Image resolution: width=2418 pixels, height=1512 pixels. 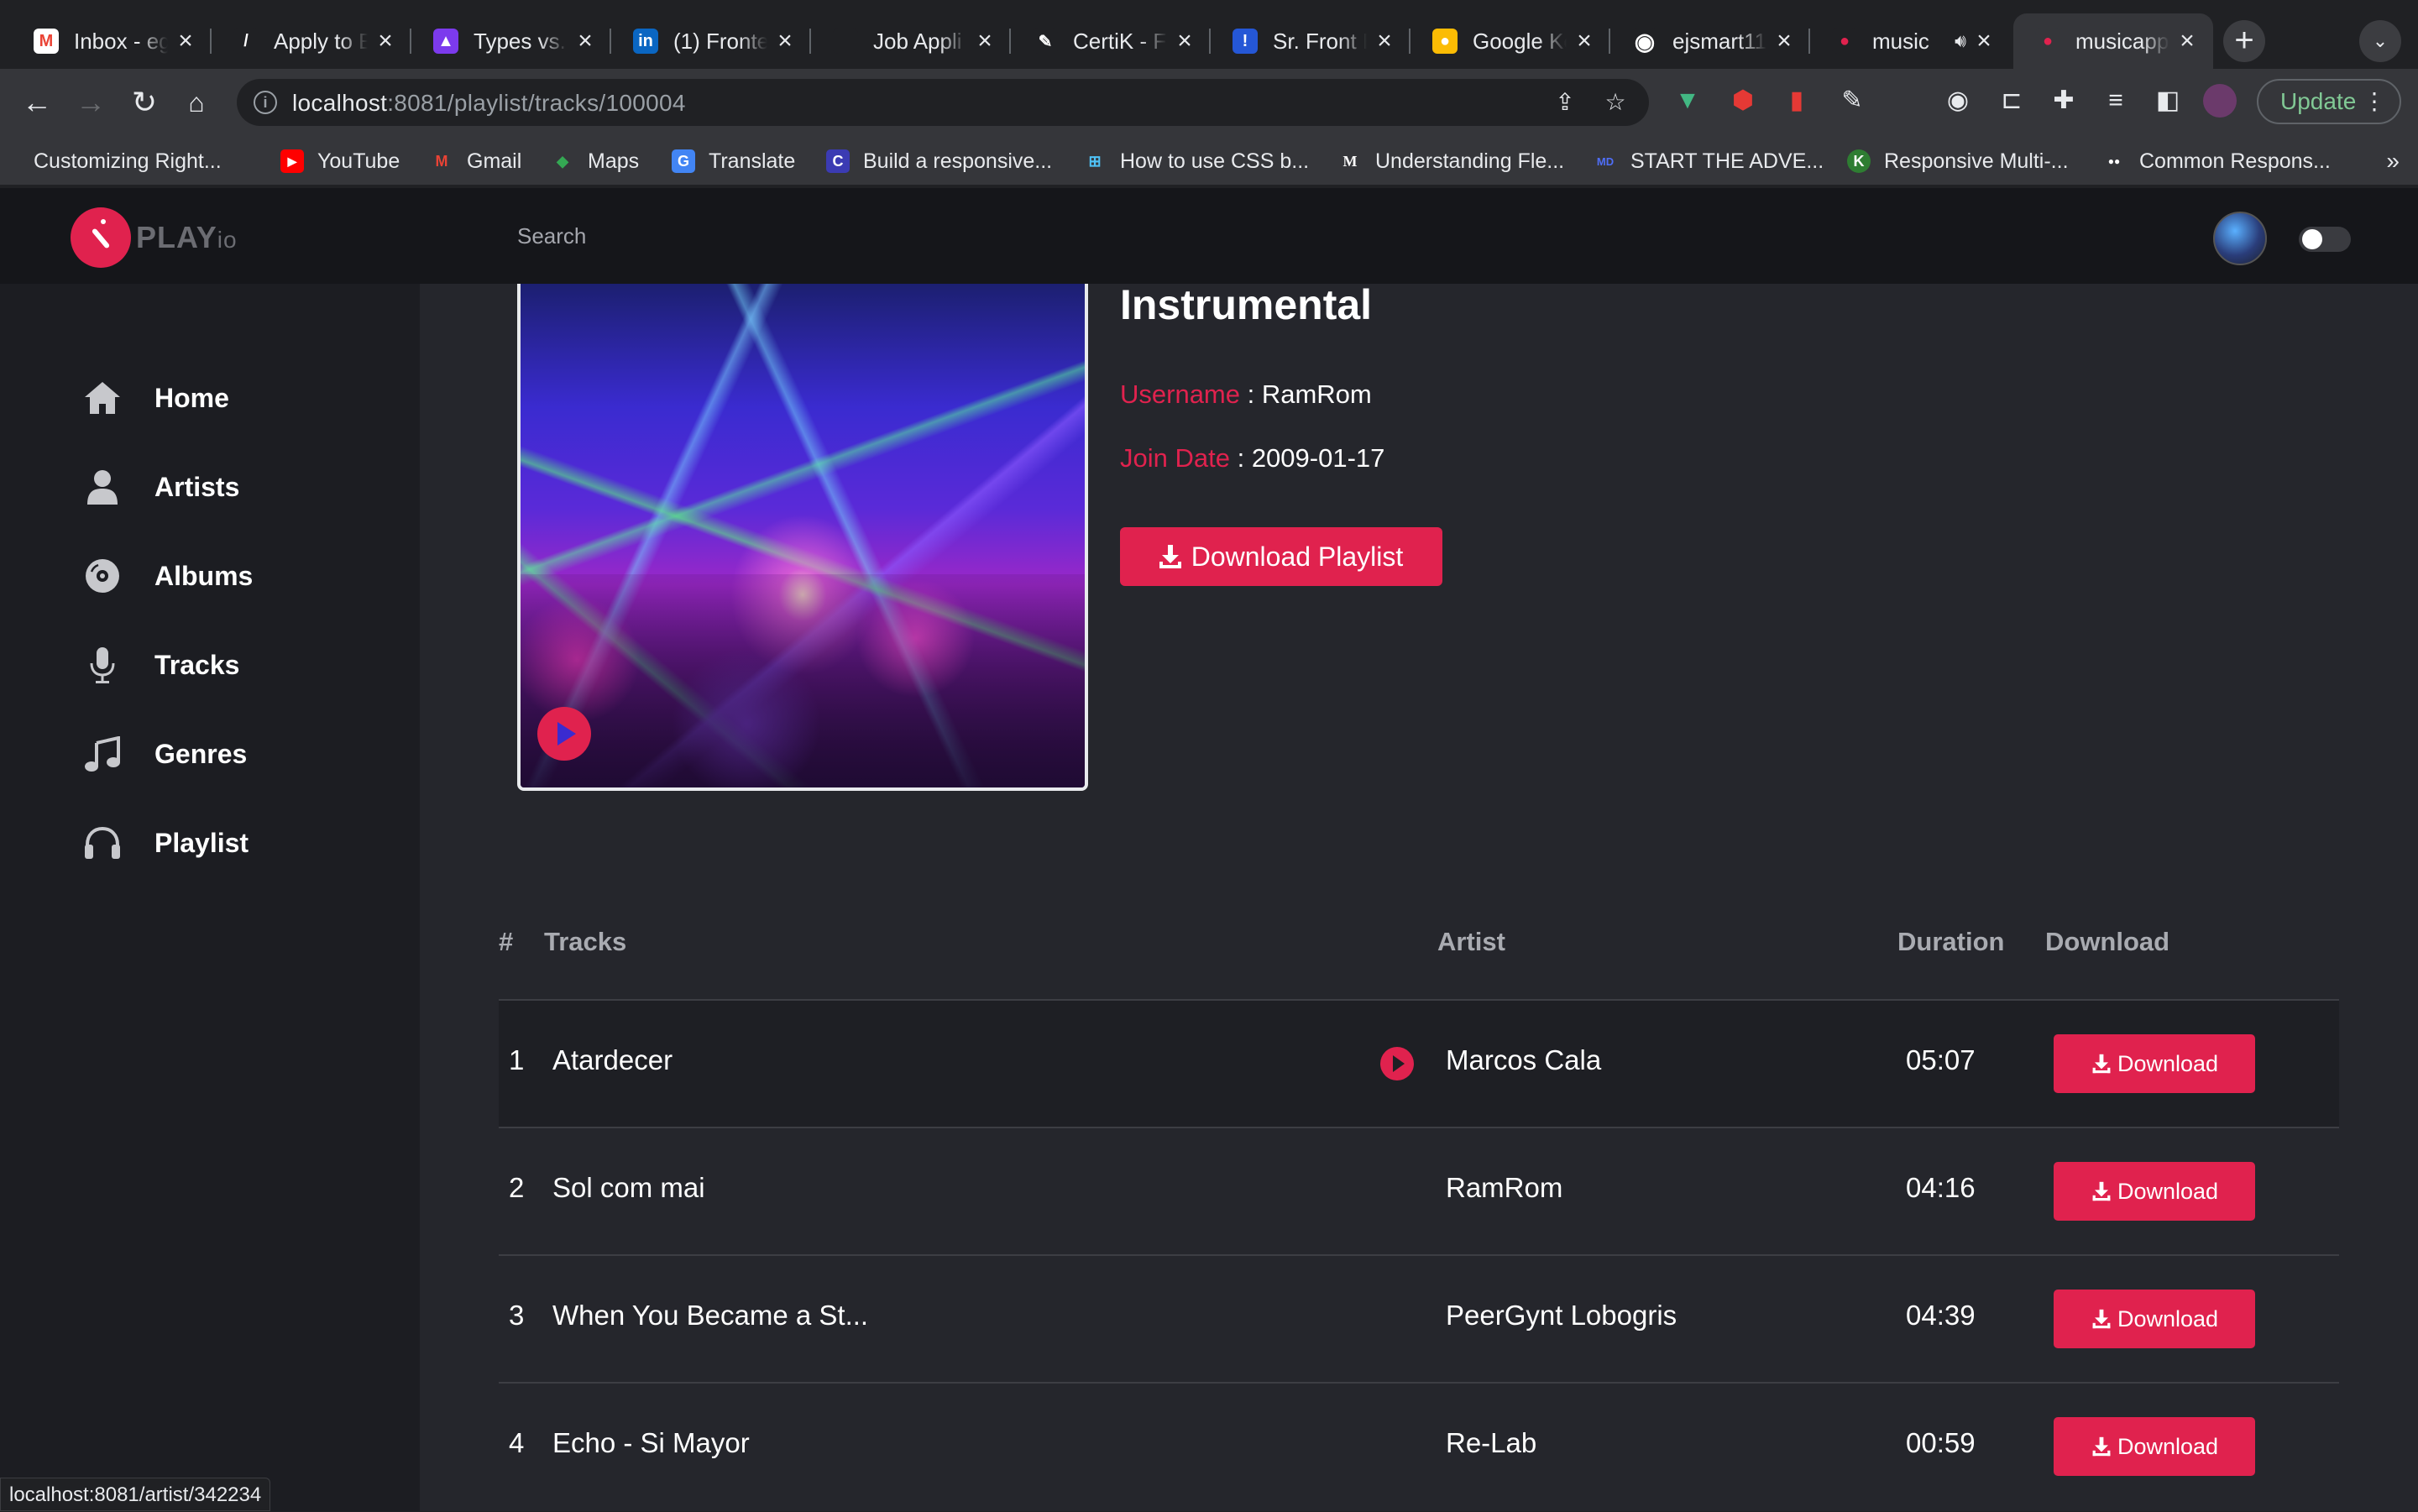 I want to click on sidebar-item-playlist: Playlist, so click(x=165, y=843).